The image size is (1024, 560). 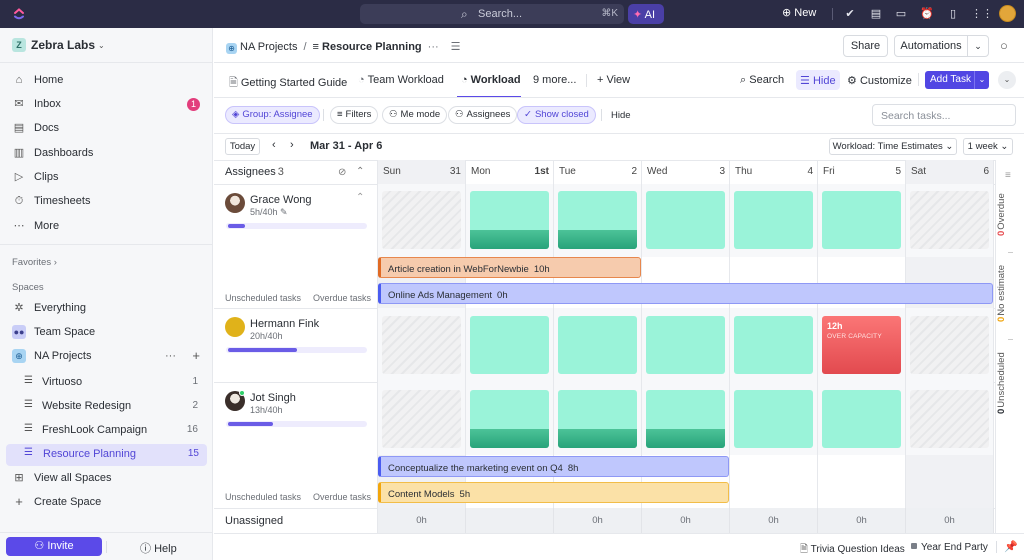 I want to click on assignee-row-header: Jot Singh 13h/40h, so click(x=297, y=403).